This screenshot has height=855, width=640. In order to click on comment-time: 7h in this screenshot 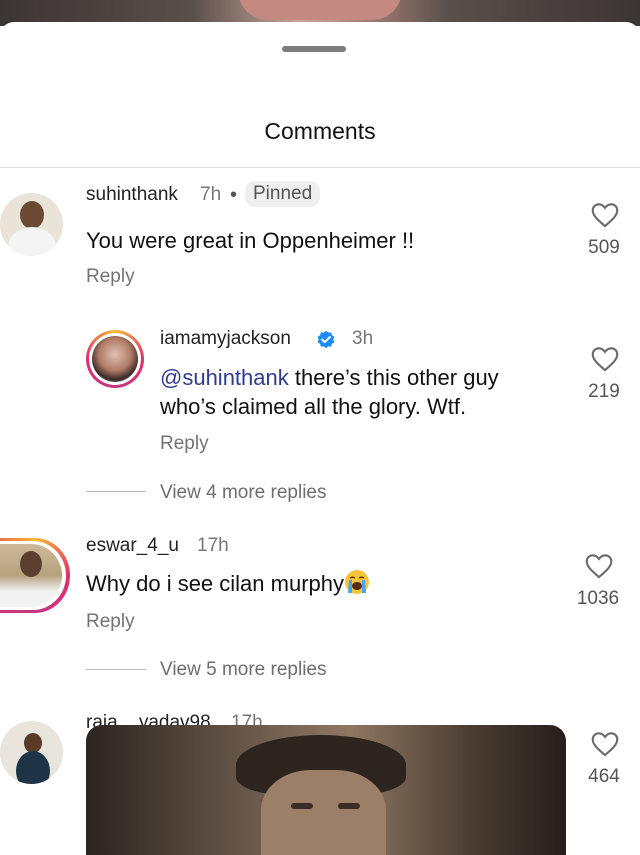, I will do `click(211, 194)`.